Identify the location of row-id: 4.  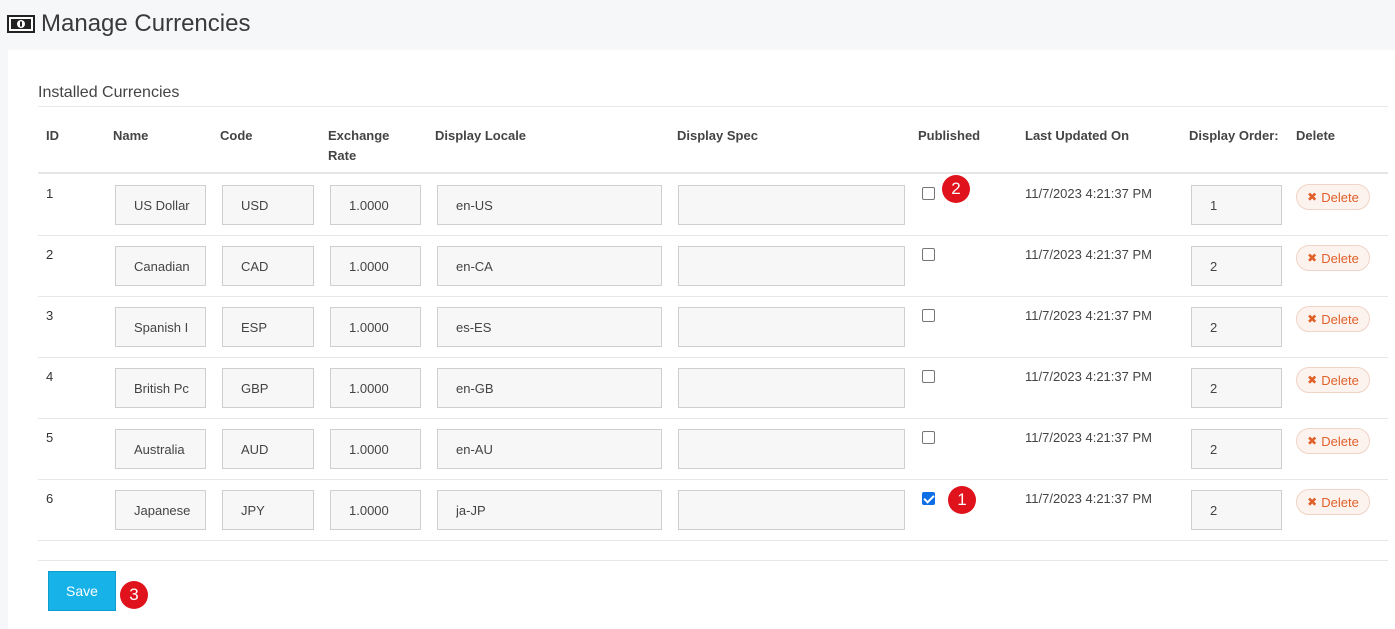
(50, 376).